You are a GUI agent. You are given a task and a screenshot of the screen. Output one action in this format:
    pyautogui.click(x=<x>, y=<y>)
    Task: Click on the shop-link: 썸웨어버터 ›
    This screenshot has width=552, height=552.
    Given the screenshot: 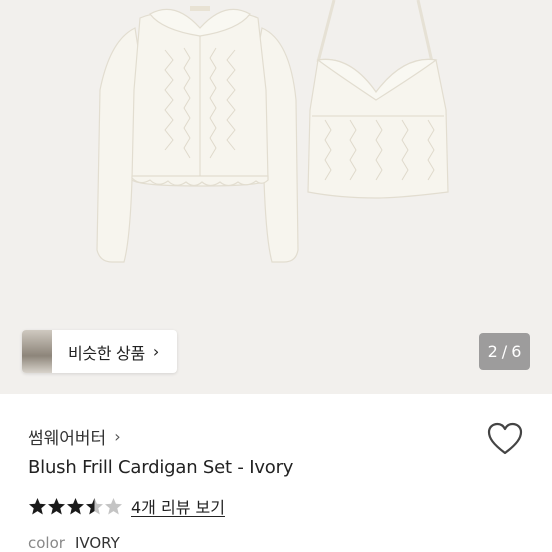 What is the action you would take?
    pyautogui.click(x=74, y=436)
    